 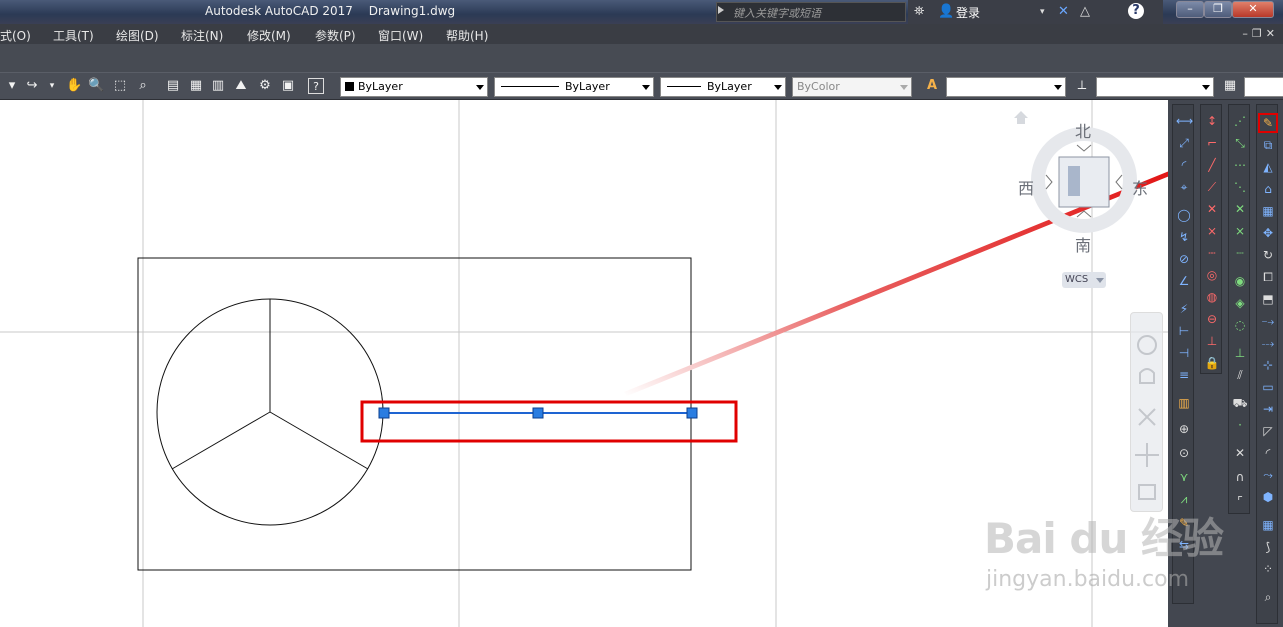 What do you see at coordinates (1212, 319) in the screenshot?
I see `snap-tangent-icon: ⊖` at bounding box center [1212, 319].